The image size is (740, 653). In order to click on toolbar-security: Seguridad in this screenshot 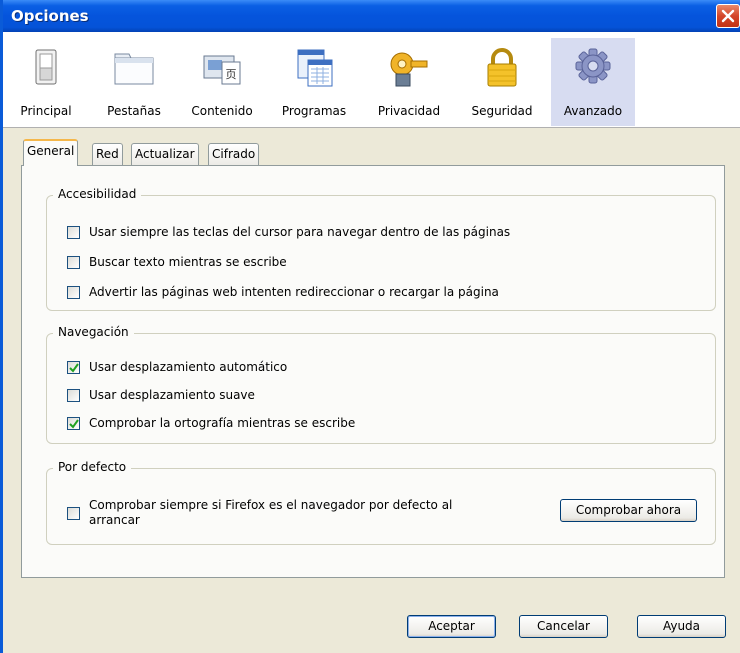, I will do `click(502, 81)`.